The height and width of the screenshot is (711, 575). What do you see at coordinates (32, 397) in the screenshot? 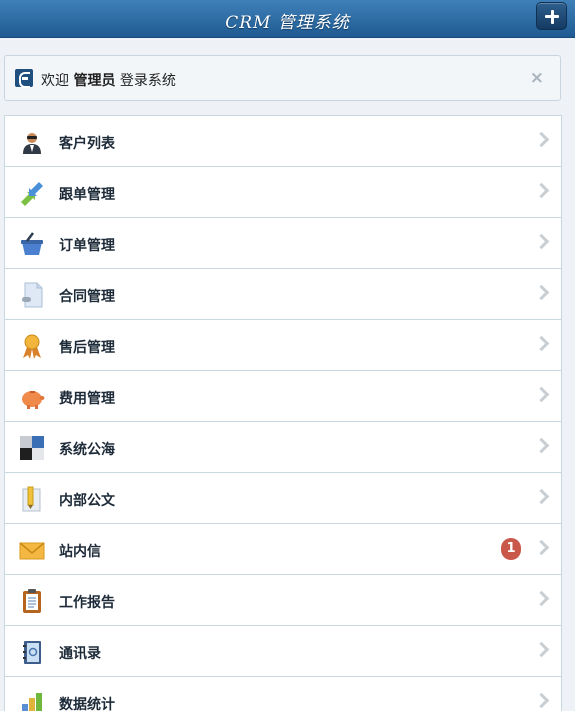
I see `piggy-bank-icon` at bounding box center [32, 397].